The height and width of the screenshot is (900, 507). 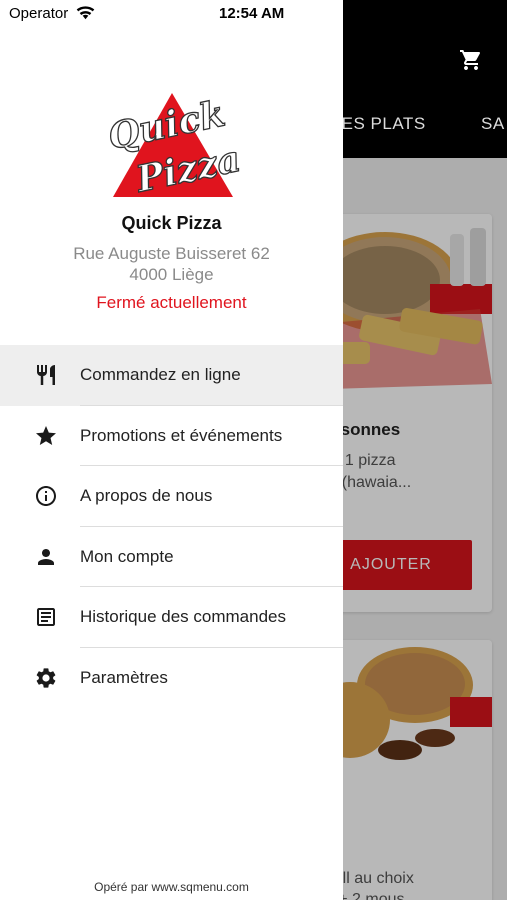 I want to click on quick-pizza-logo: Quick Pizza, so click(x=172, y=146).